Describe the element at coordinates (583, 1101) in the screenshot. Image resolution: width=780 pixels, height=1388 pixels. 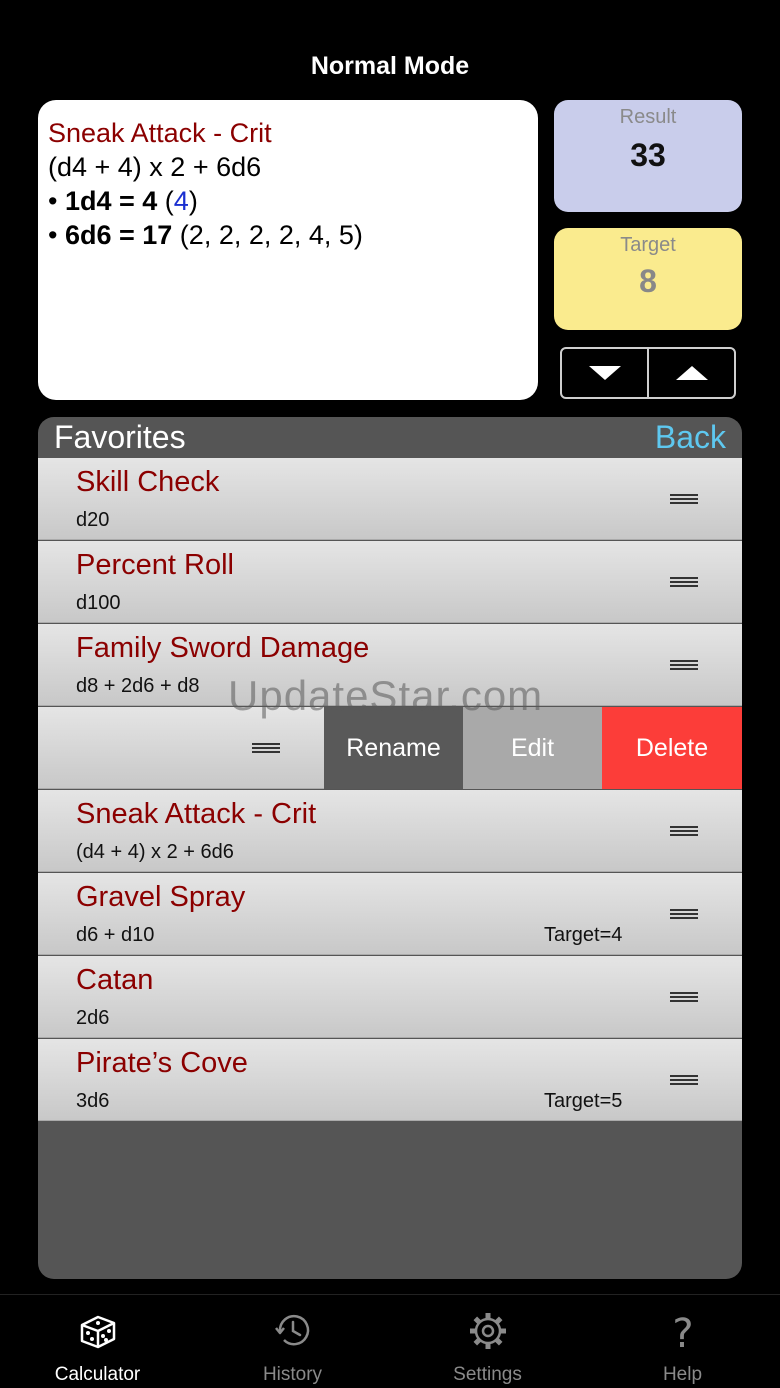
I see `favorite-target: Target=5` at that location.